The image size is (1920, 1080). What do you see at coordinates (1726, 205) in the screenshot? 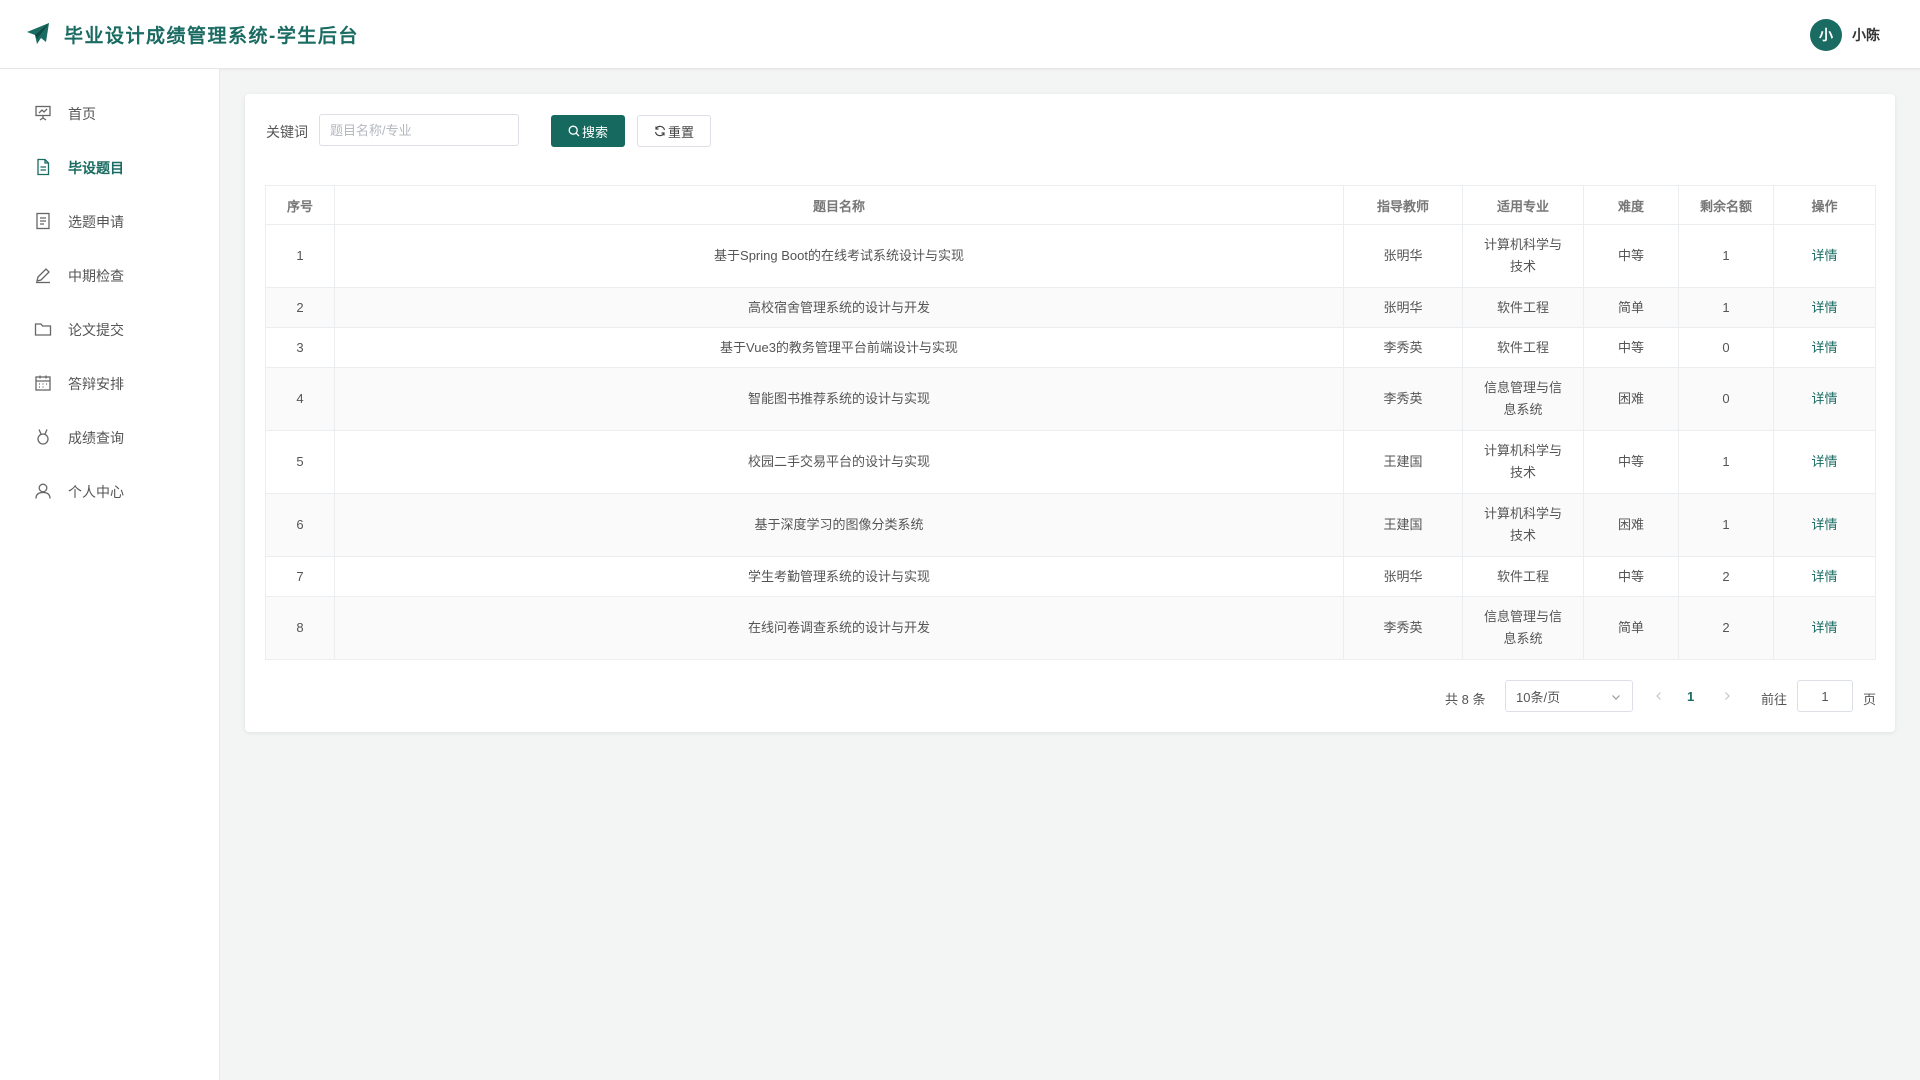
I see `column-header-remaining: 剩余名额` at bounding box center [1726, 205].